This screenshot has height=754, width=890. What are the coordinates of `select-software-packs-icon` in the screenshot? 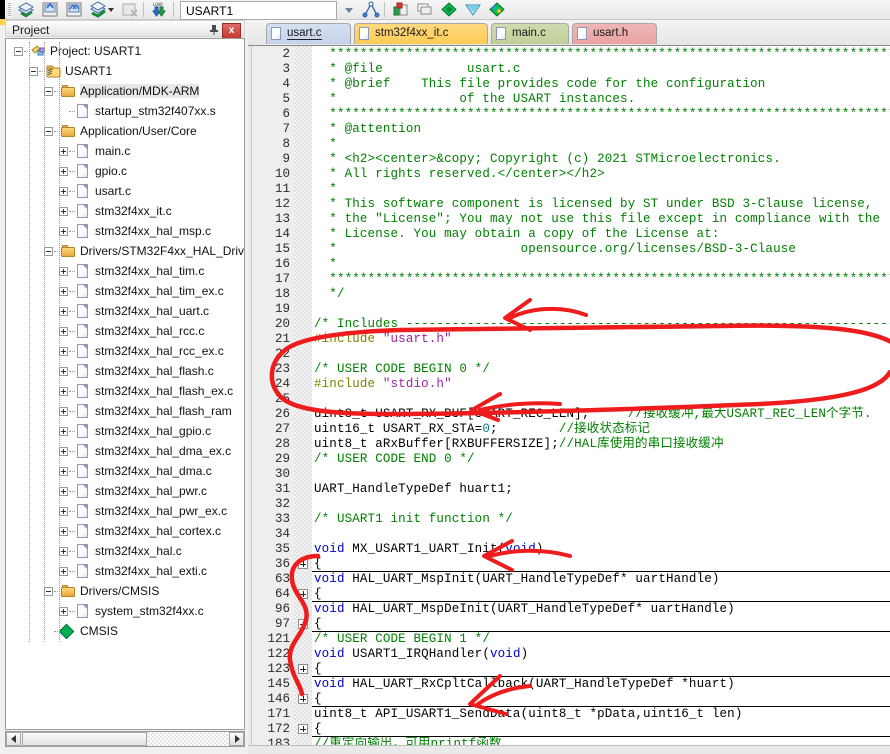 It's located at (449, 9).